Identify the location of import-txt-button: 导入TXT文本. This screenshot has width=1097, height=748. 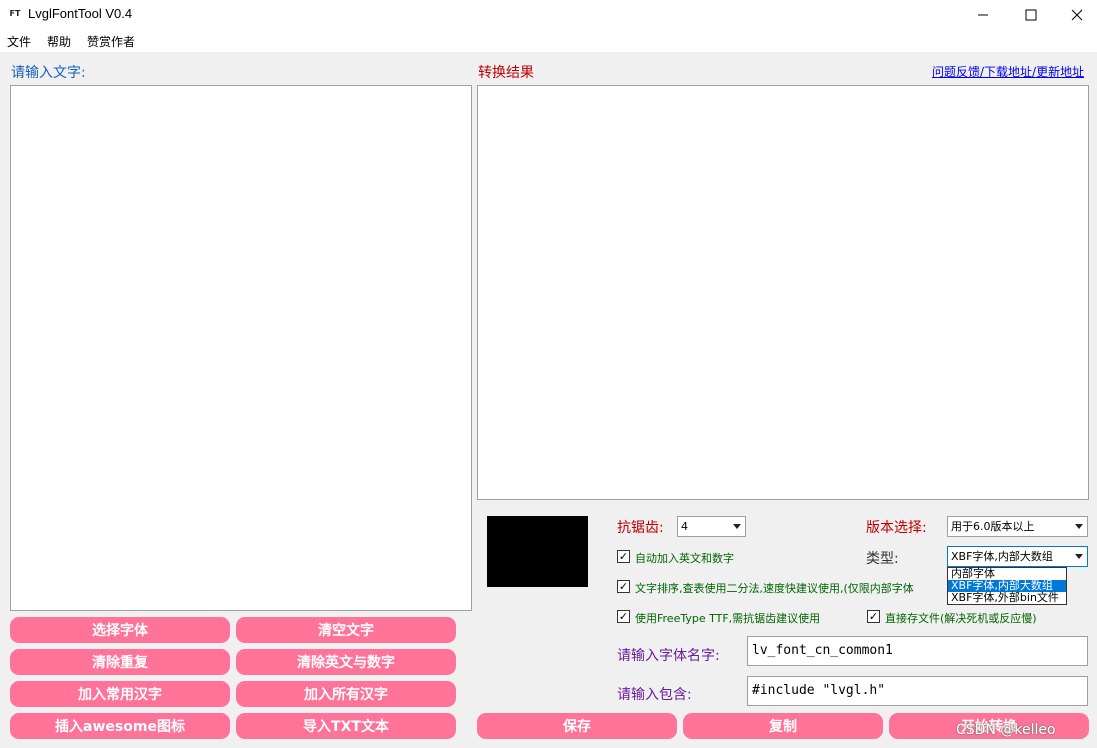
(346, 726).